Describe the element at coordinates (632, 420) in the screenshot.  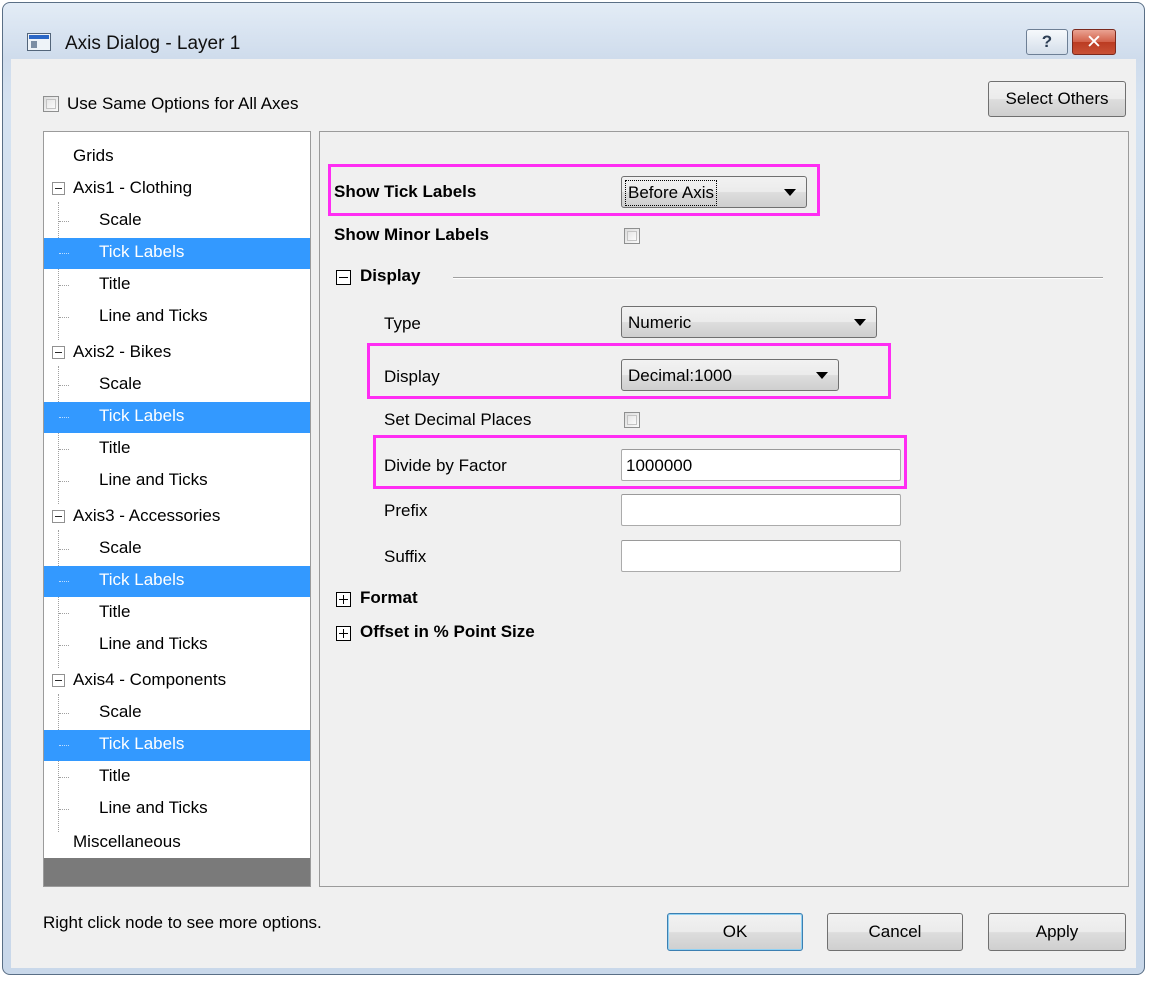
I see `set-decimal-places-checkbox` at that location.